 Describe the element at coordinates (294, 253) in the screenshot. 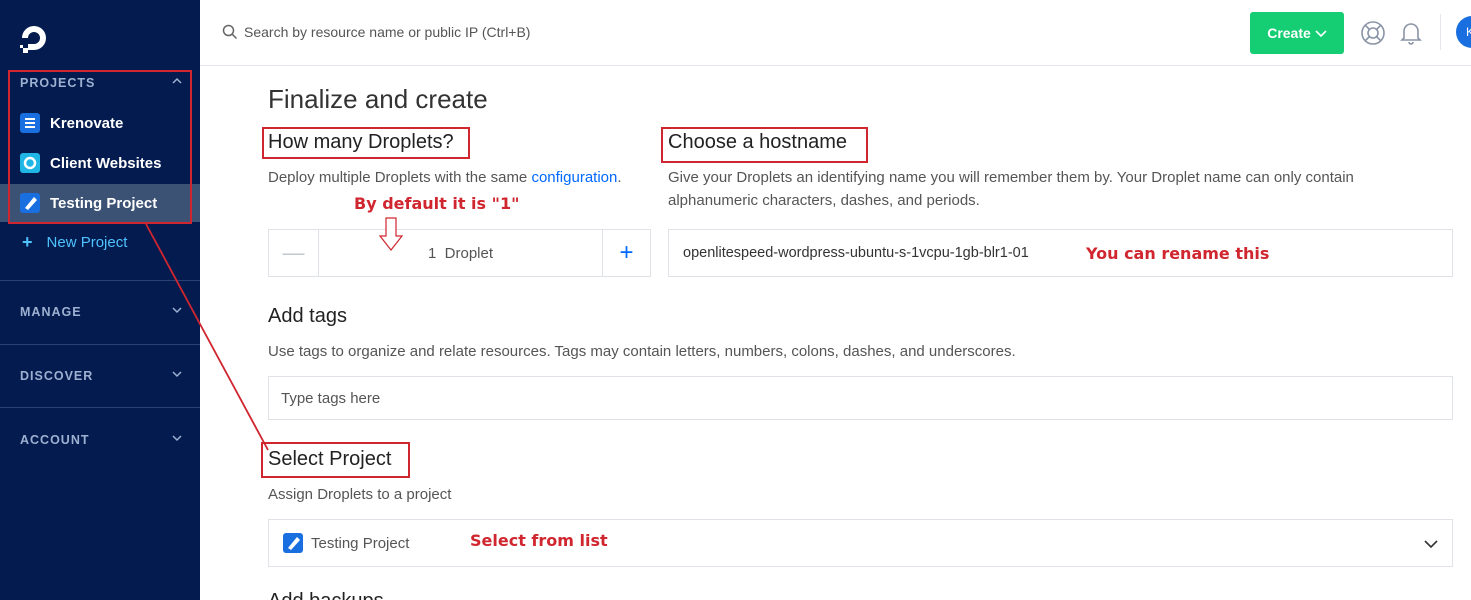

I see `decrement-button: —` at that location.